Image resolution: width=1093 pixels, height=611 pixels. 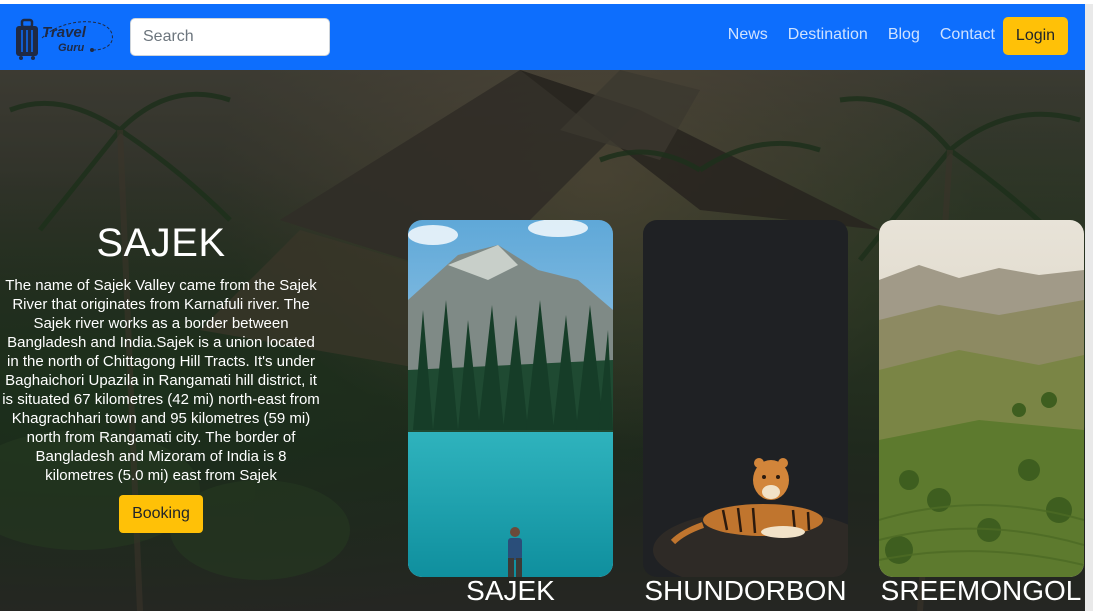 I want to click on nav-link-destination: Destination, so click(x=828, y=35).